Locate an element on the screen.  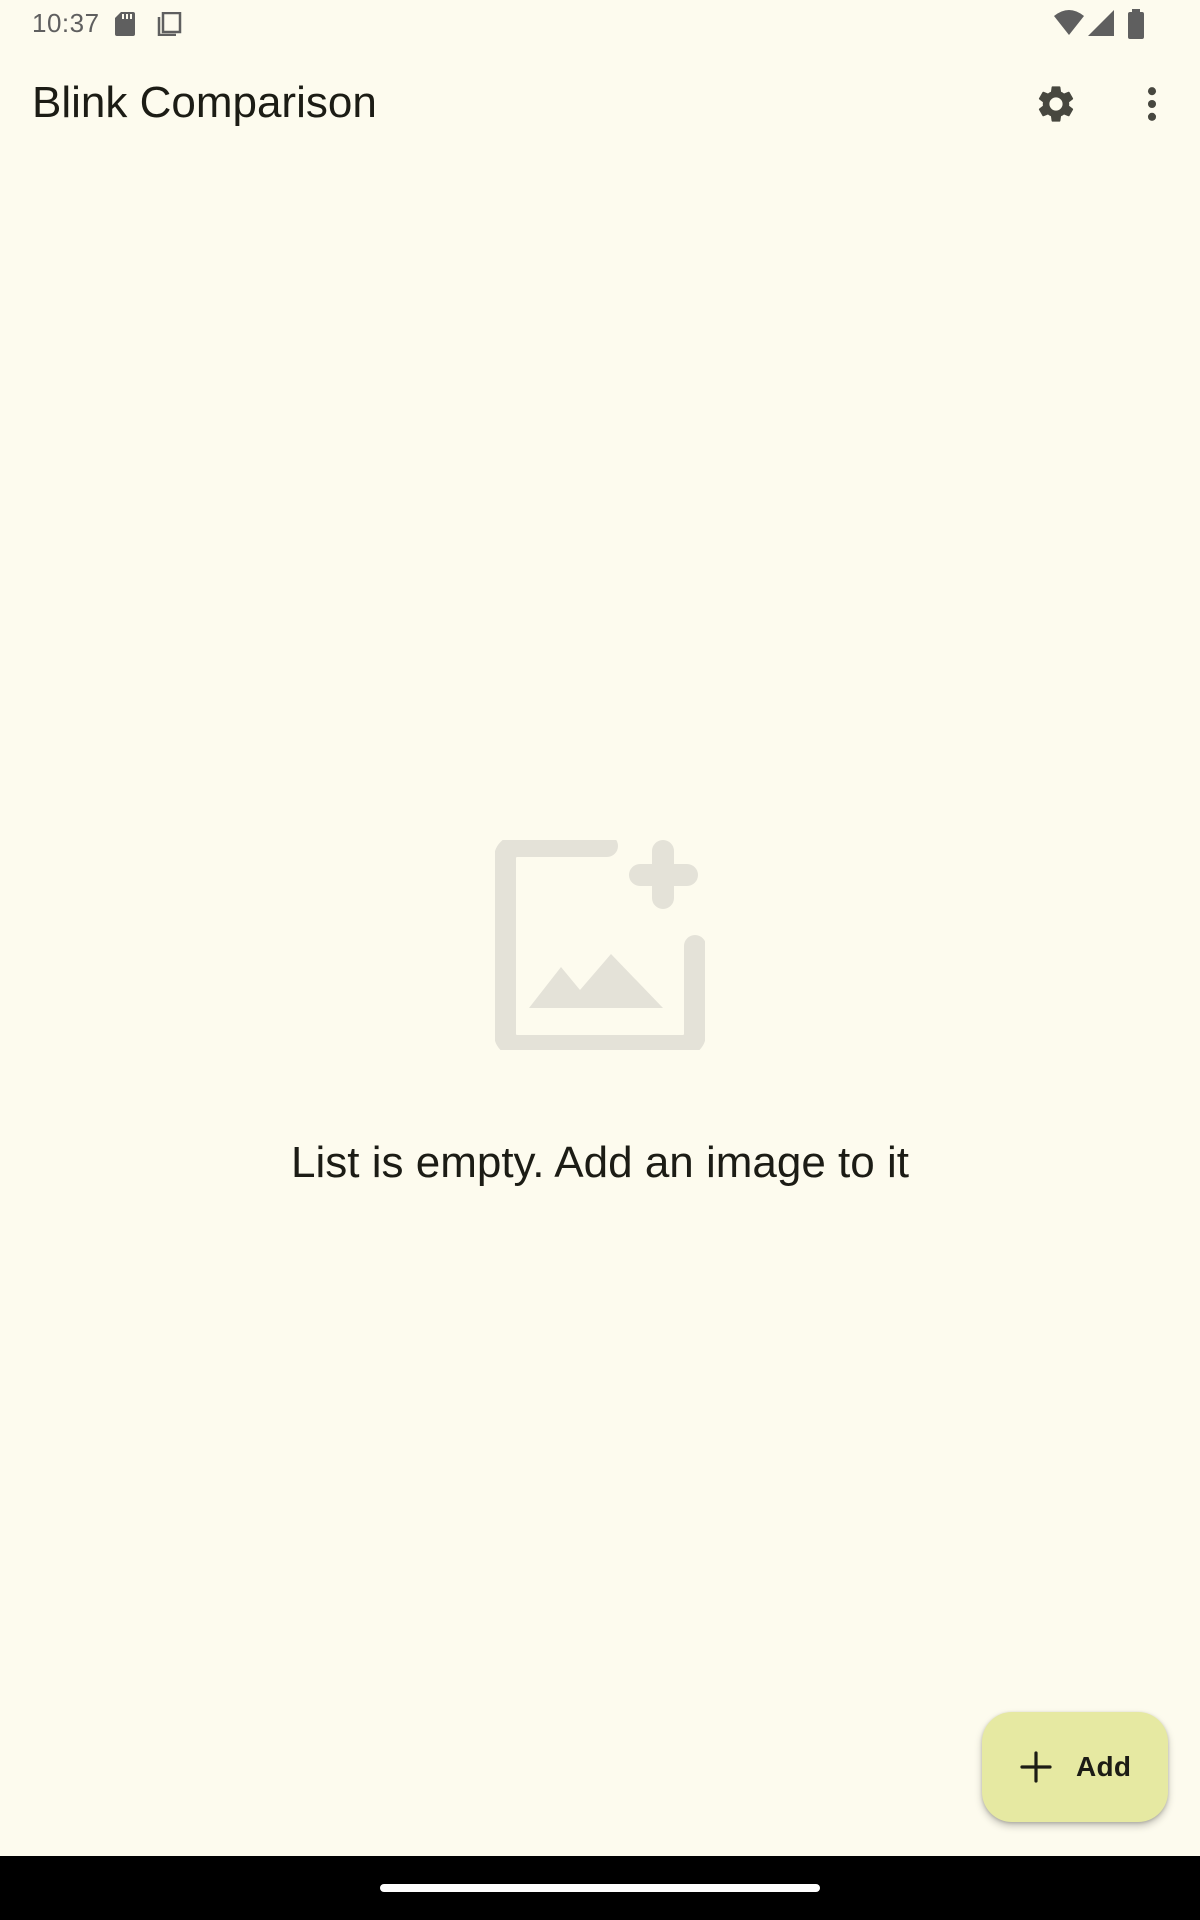
add-button: Add is located at coordinates (1075, 1767).